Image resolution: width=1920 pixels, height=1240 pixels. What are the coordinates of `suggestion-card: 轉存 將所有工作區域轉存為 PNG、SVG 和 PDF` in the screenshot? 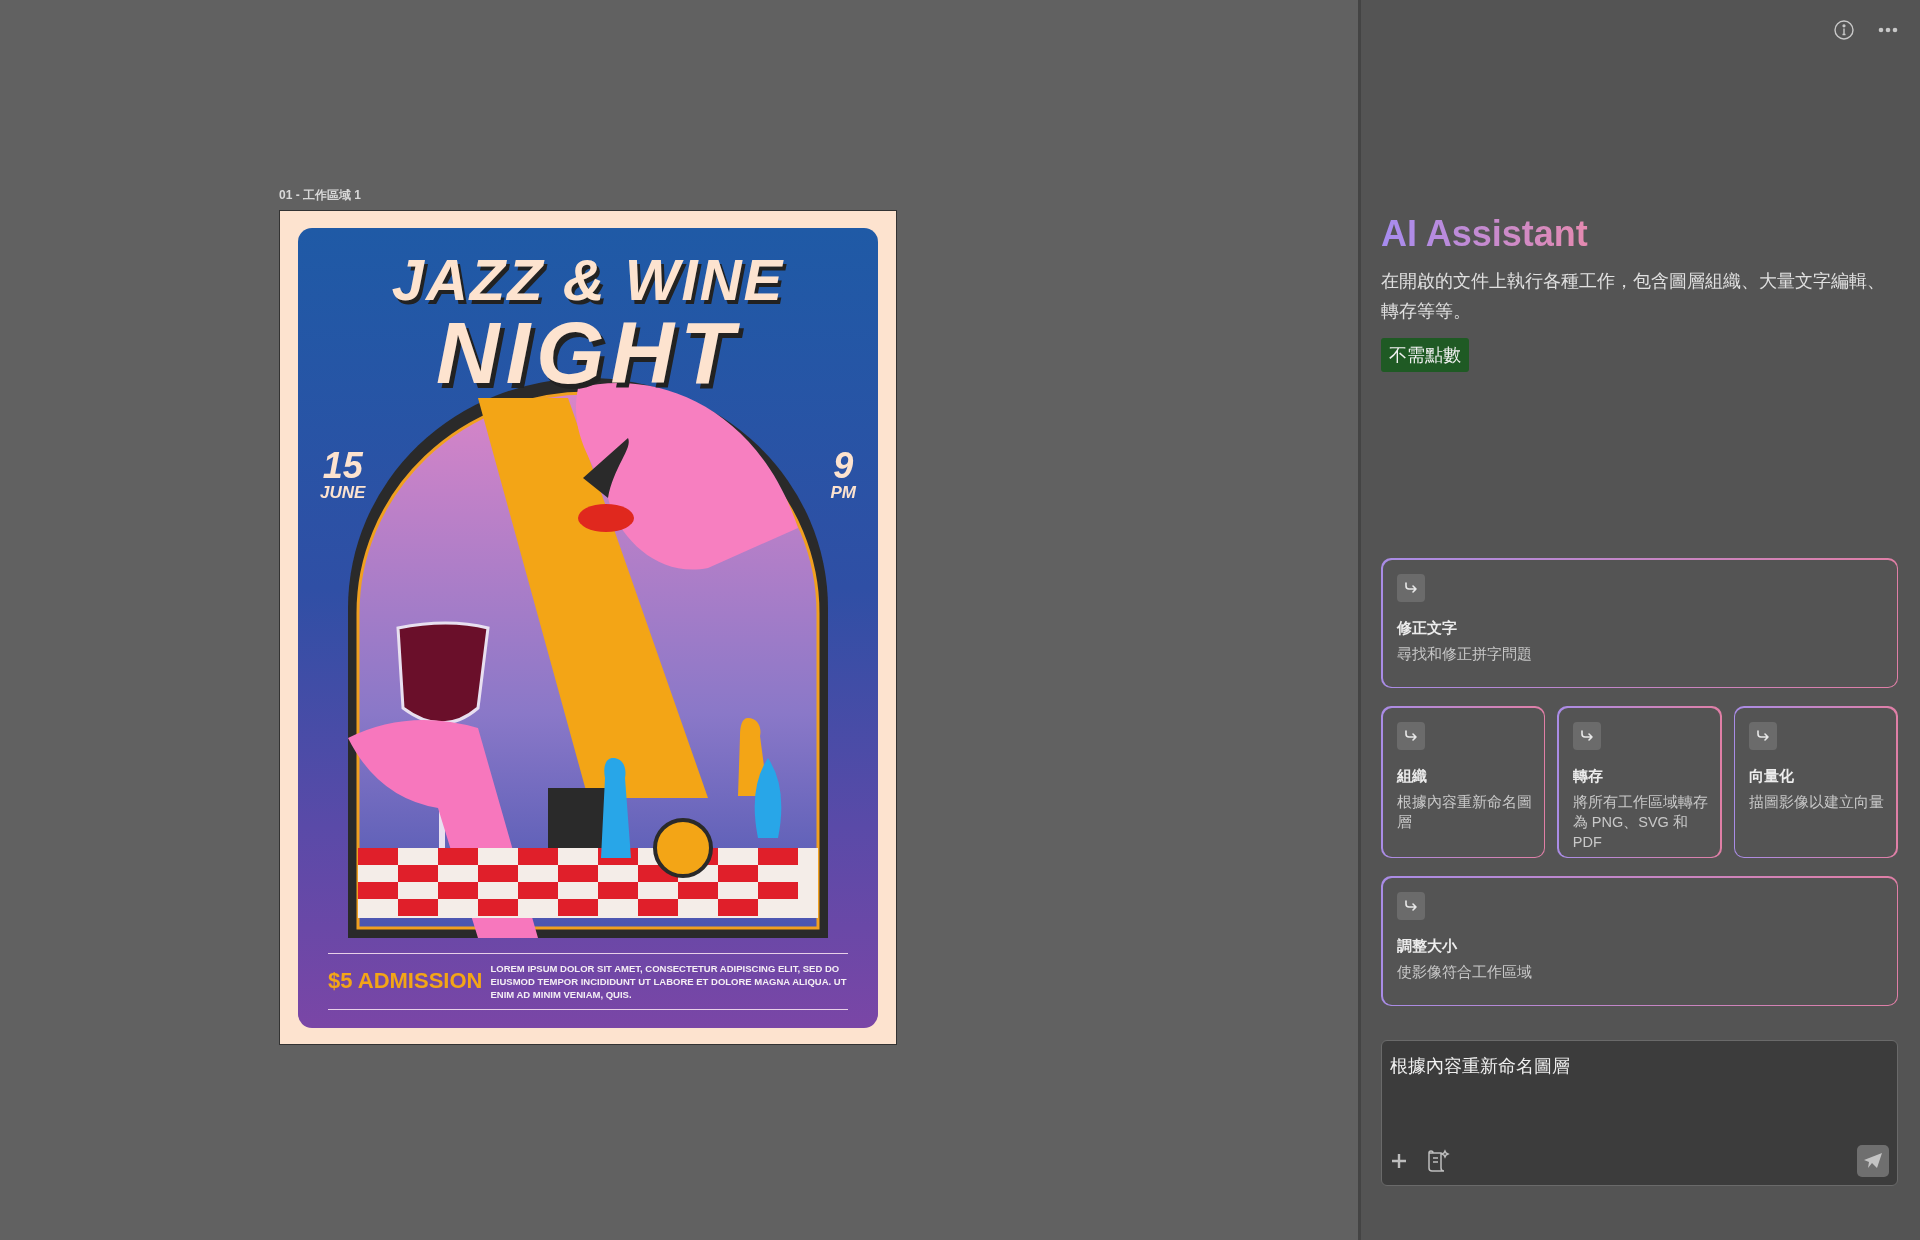 It's located at (1639, 782).